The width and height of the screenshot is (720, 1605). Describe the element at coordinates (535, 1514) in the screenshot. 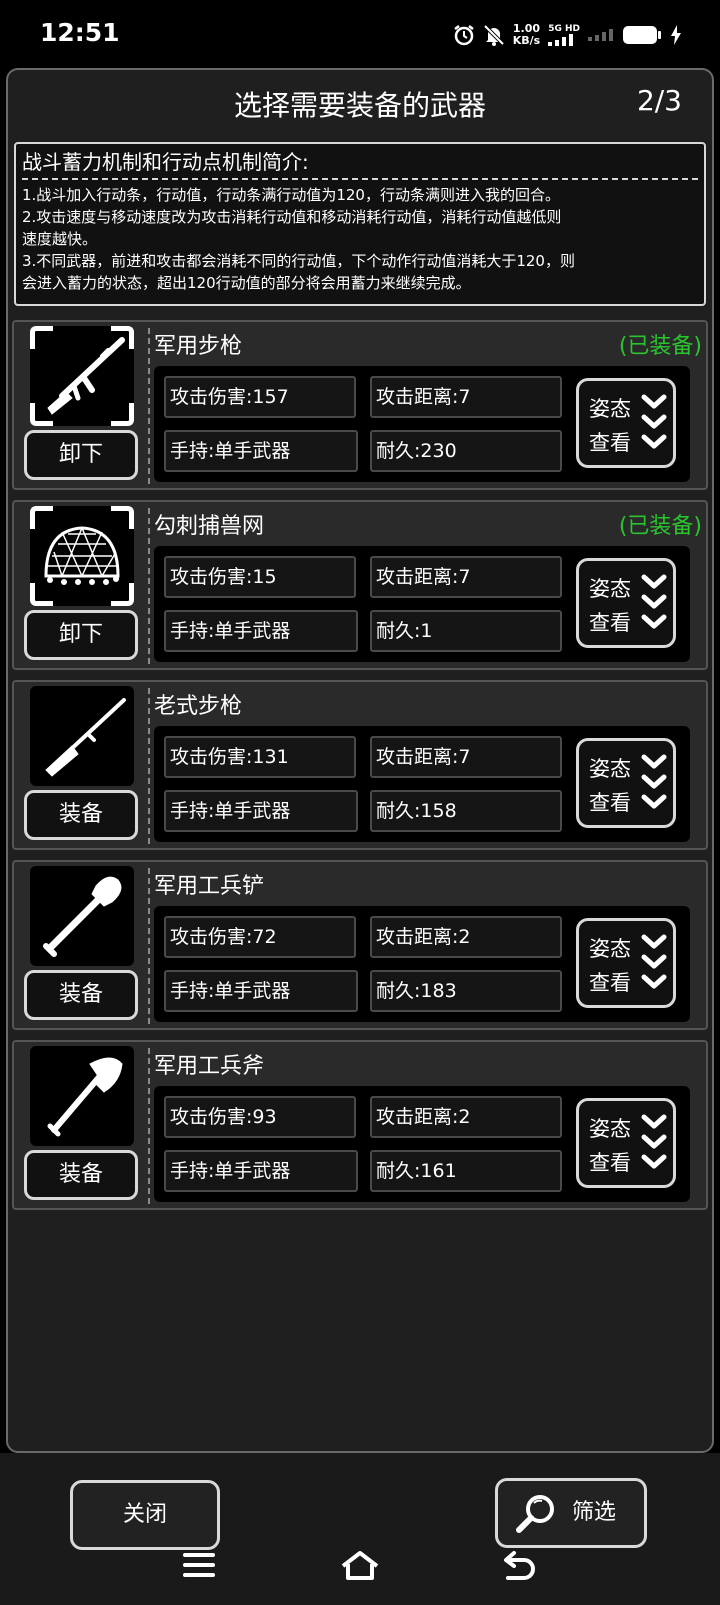

I see `search-icon` at that location.